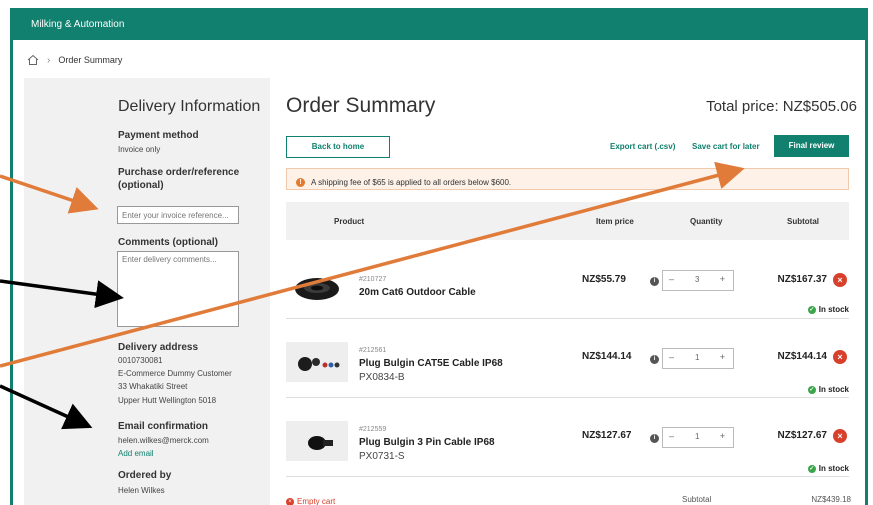 Image resolution: width=873 pixels, height=505 pixels. What do you see at coordinates (158, 347) in the screenshot?
I see `delivery-address-label: Delivery address` at bounding box center [158, 347].